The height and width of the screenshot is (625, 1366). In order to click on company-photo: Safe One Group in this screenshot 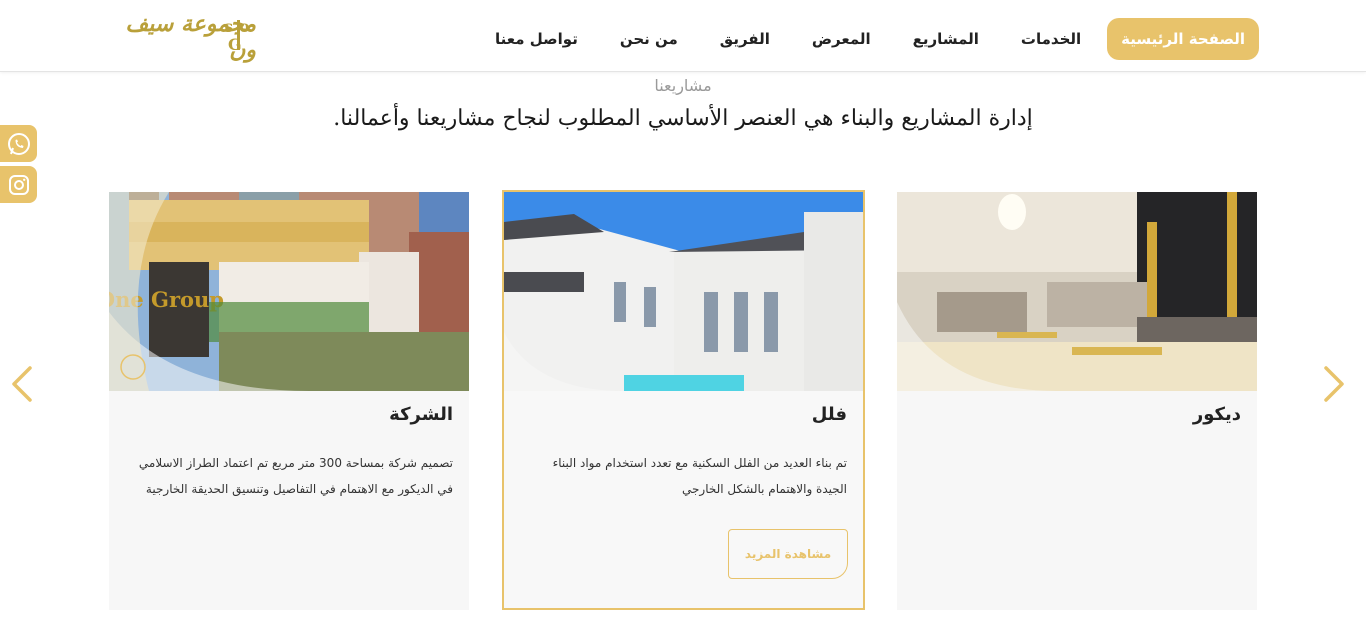, I will do `click(289, 291)`.